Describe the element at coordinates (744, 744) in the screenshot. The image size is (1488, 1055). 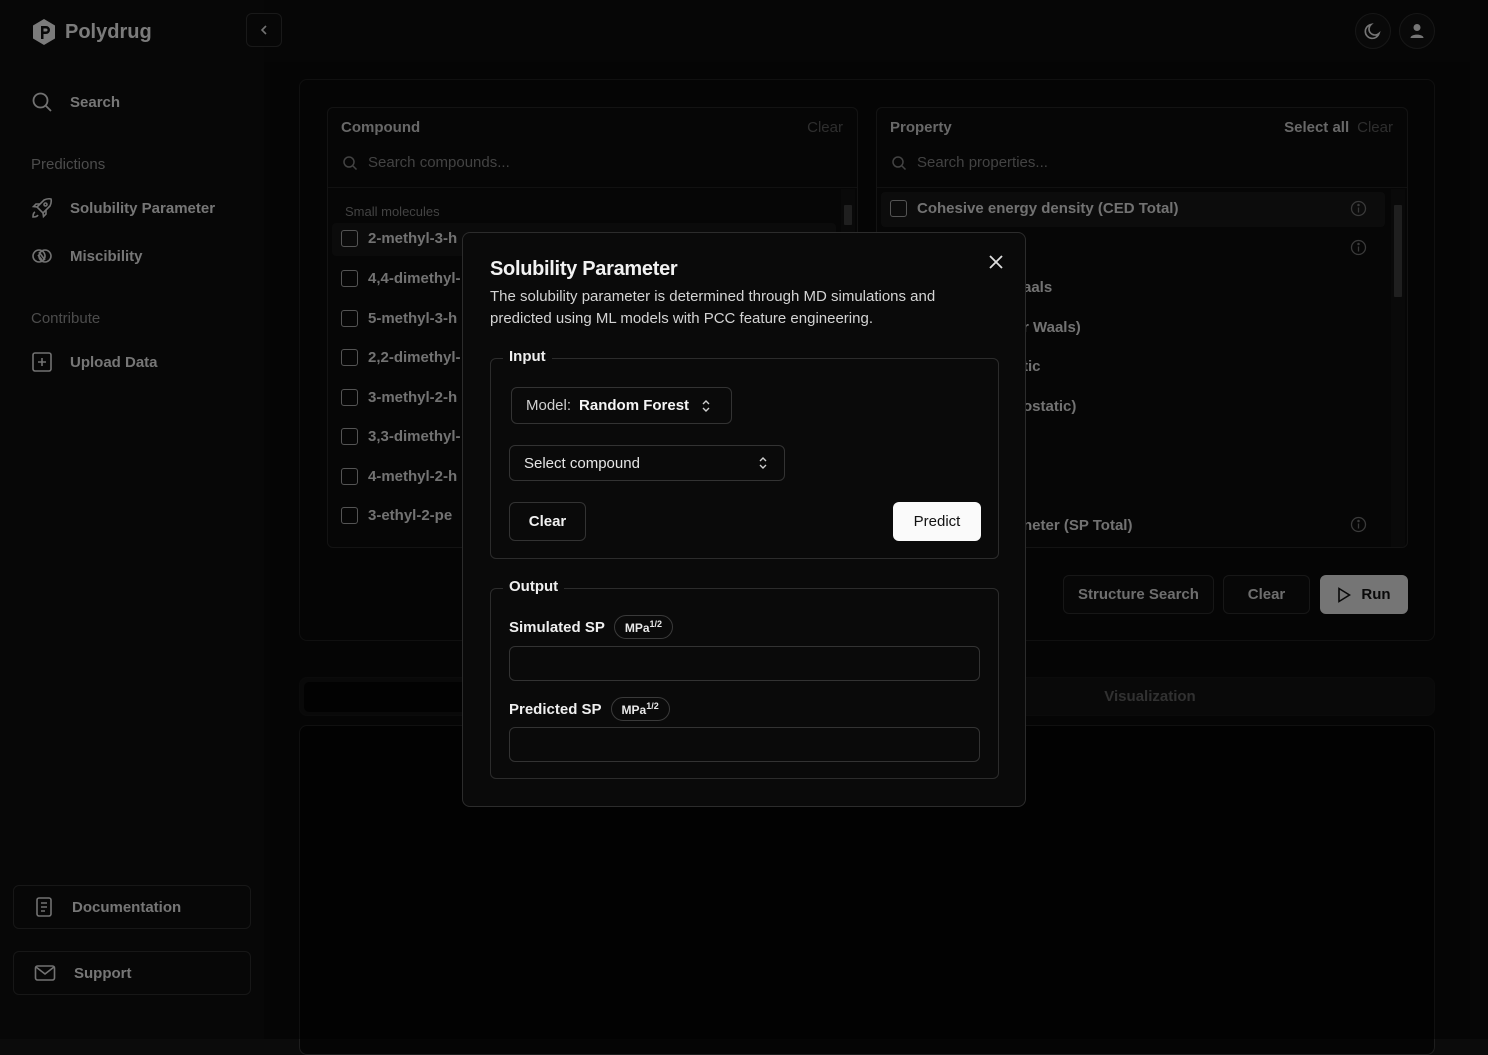
I see `predicted-sp-field` at that location.